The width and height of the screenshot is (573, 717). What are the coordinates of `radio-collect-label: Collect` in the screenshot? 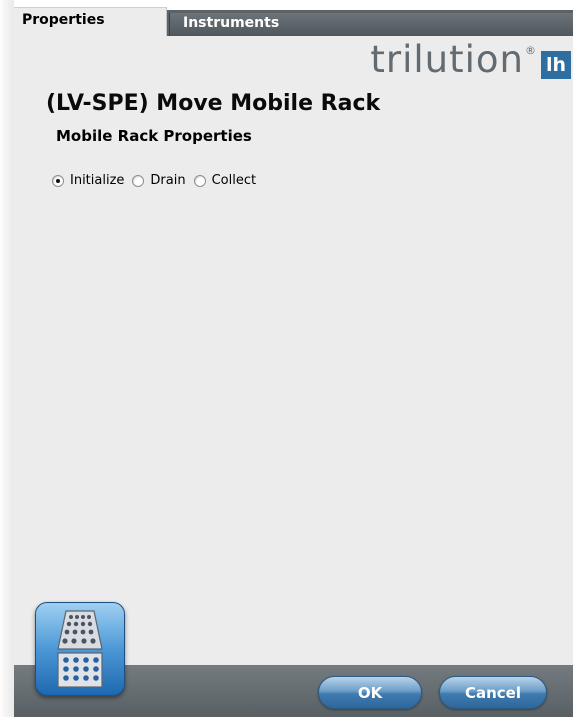 It's located at (234, 180).